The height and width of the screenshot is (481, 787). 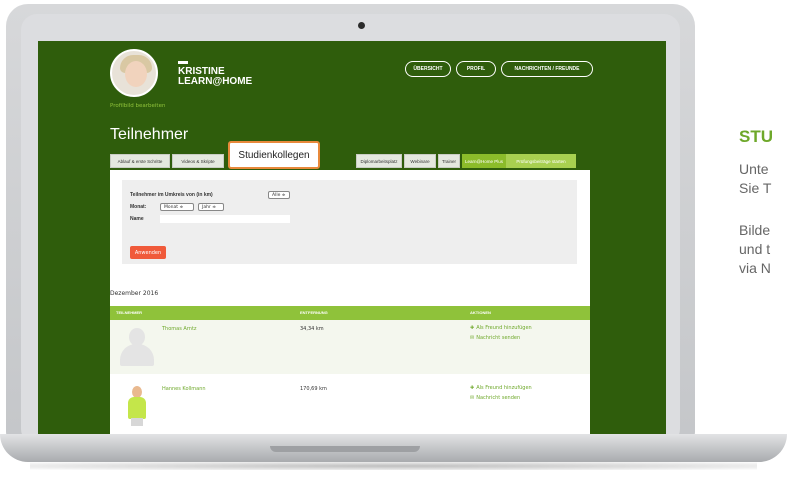 I want to click on laptop-notch, so click(x=345, y=449).